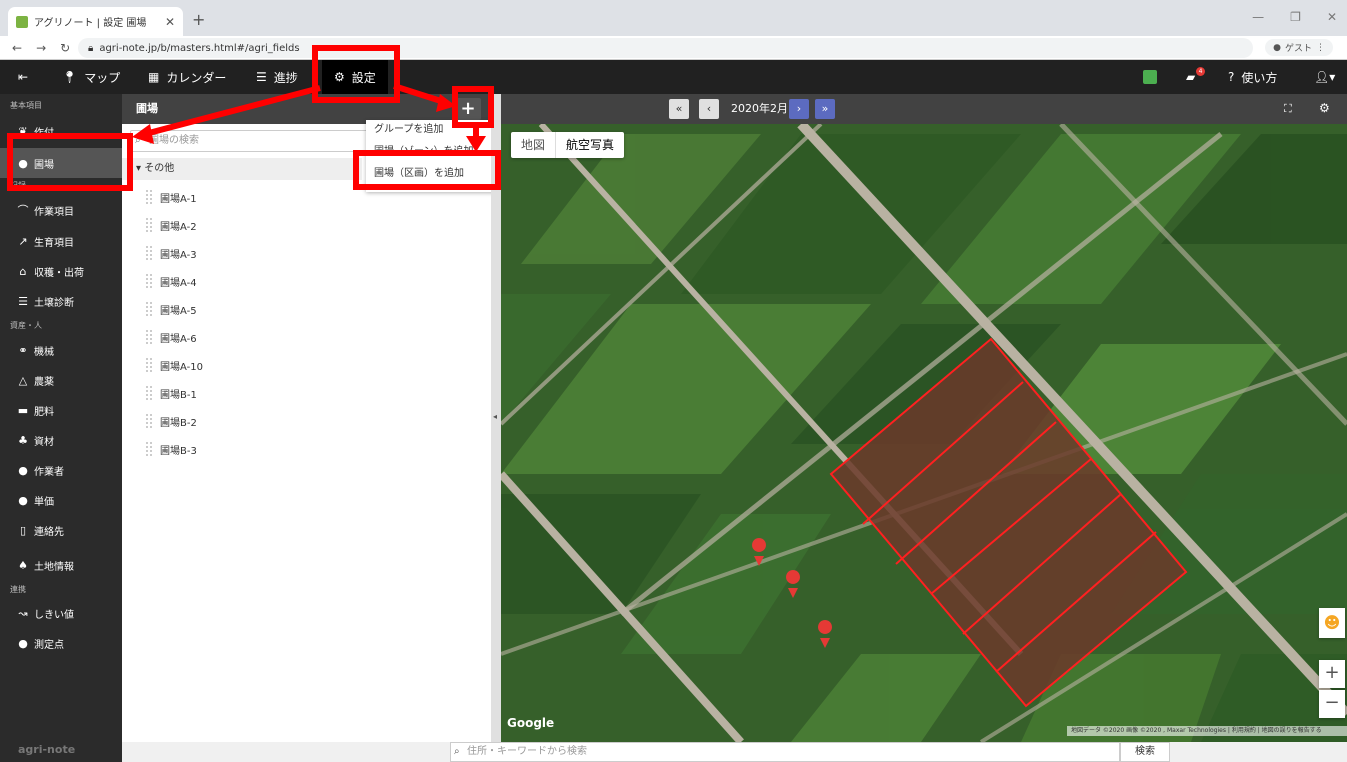  Describe the element at coordinates (65, 48) in the screenshot. I see `reload-icon: ↻` at that location.